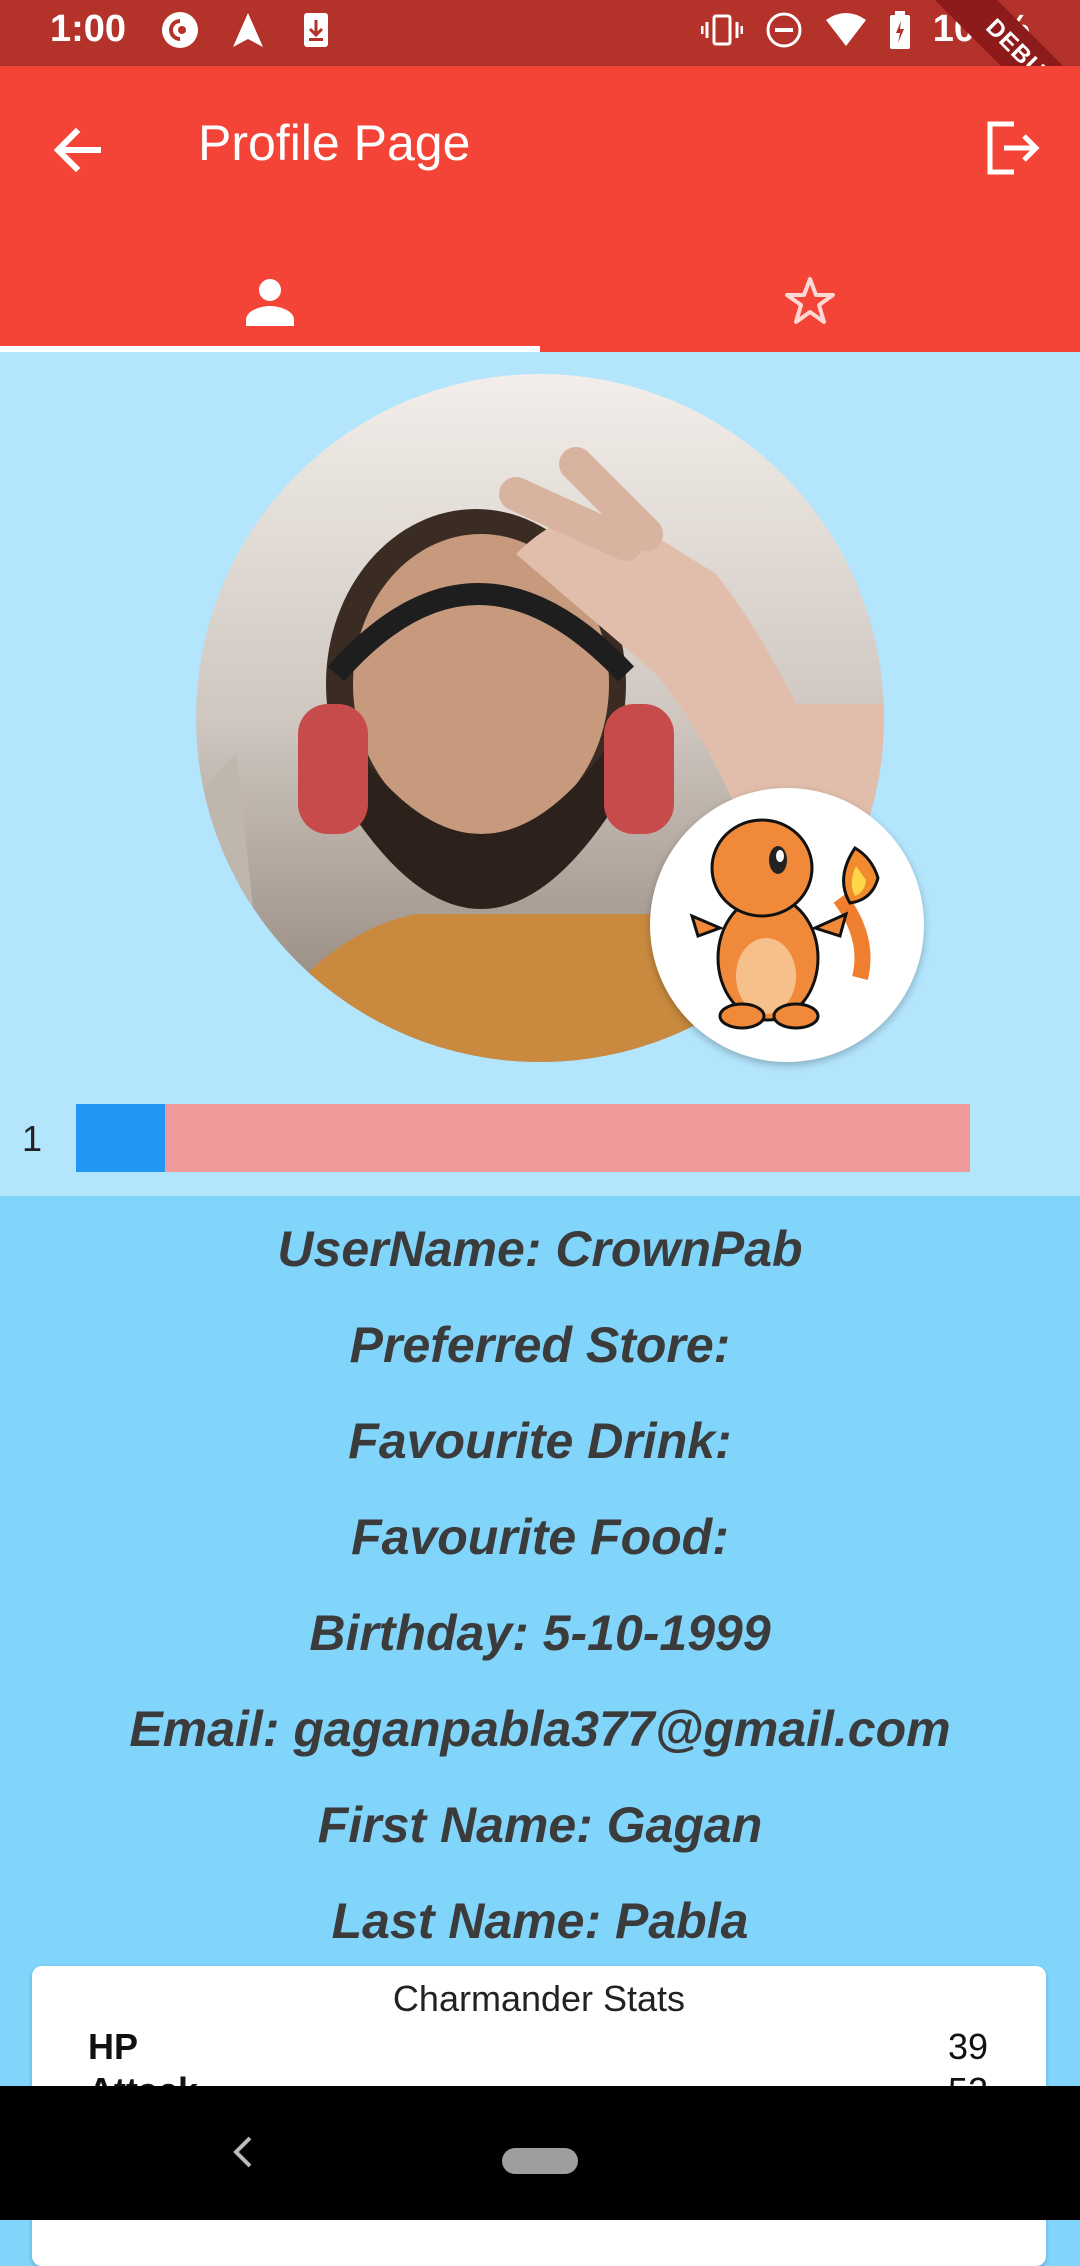 The width and height of the screenshot is (1080, 2266). What do you see at coordinates (540, 1345) in the screenshot?
I see `preferred-store-text: Preferred Store:` at bounding box center [540, 1345].